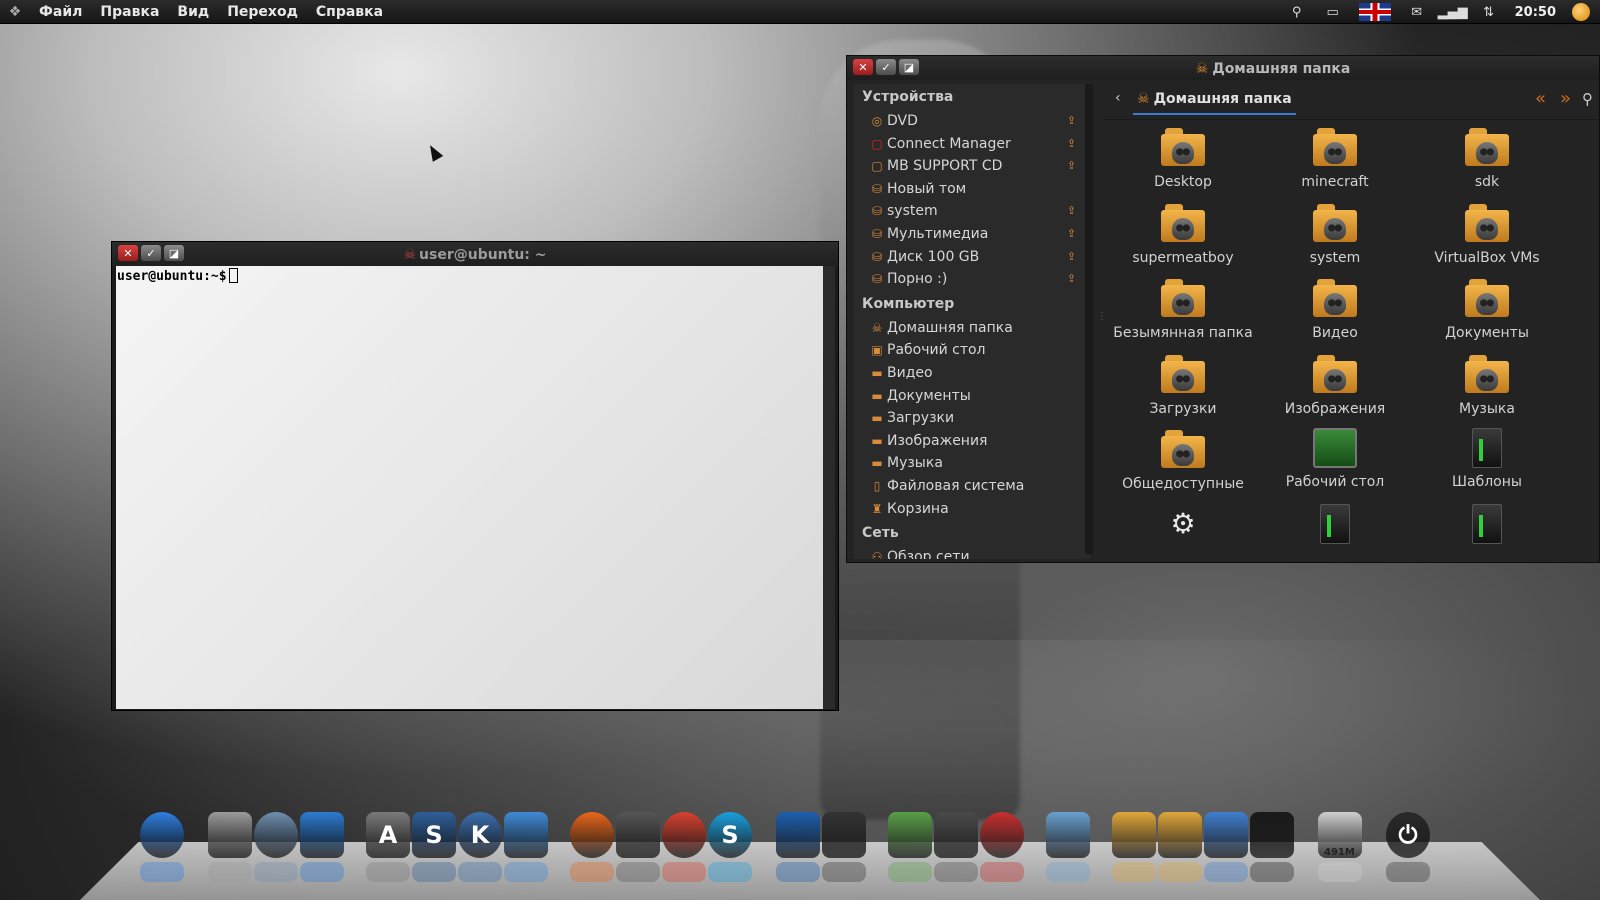  Describe the element at coordinates (1118, 98) in the screenshot. I see `path-left-arrow-icon: ‹` at that location.